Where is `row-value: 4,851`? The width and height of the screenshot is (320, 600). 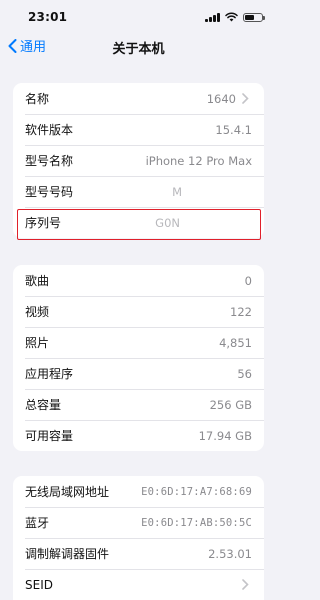 row-value: 4,851 is located at coordinates (235, 342).